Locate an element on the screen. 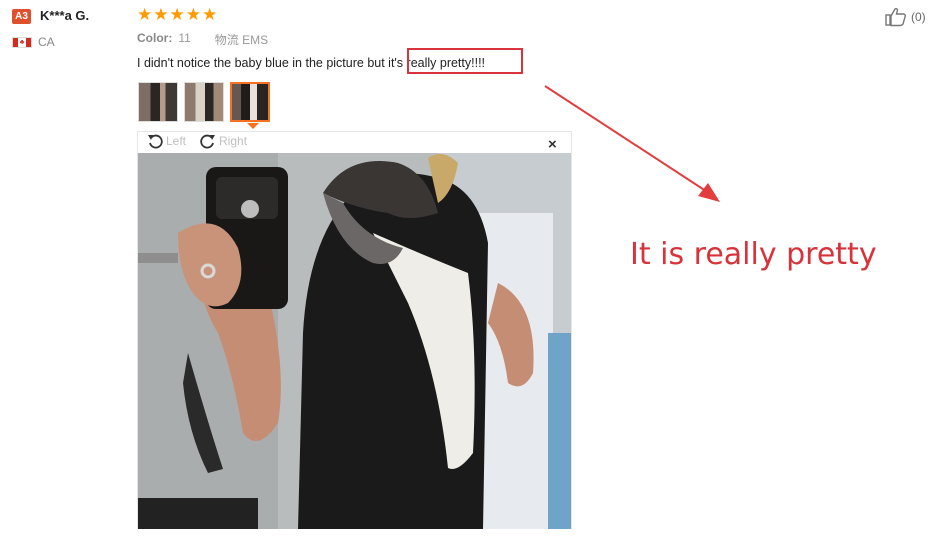  canada-flag-icon: ♣ is located at coordinates (22, 42).